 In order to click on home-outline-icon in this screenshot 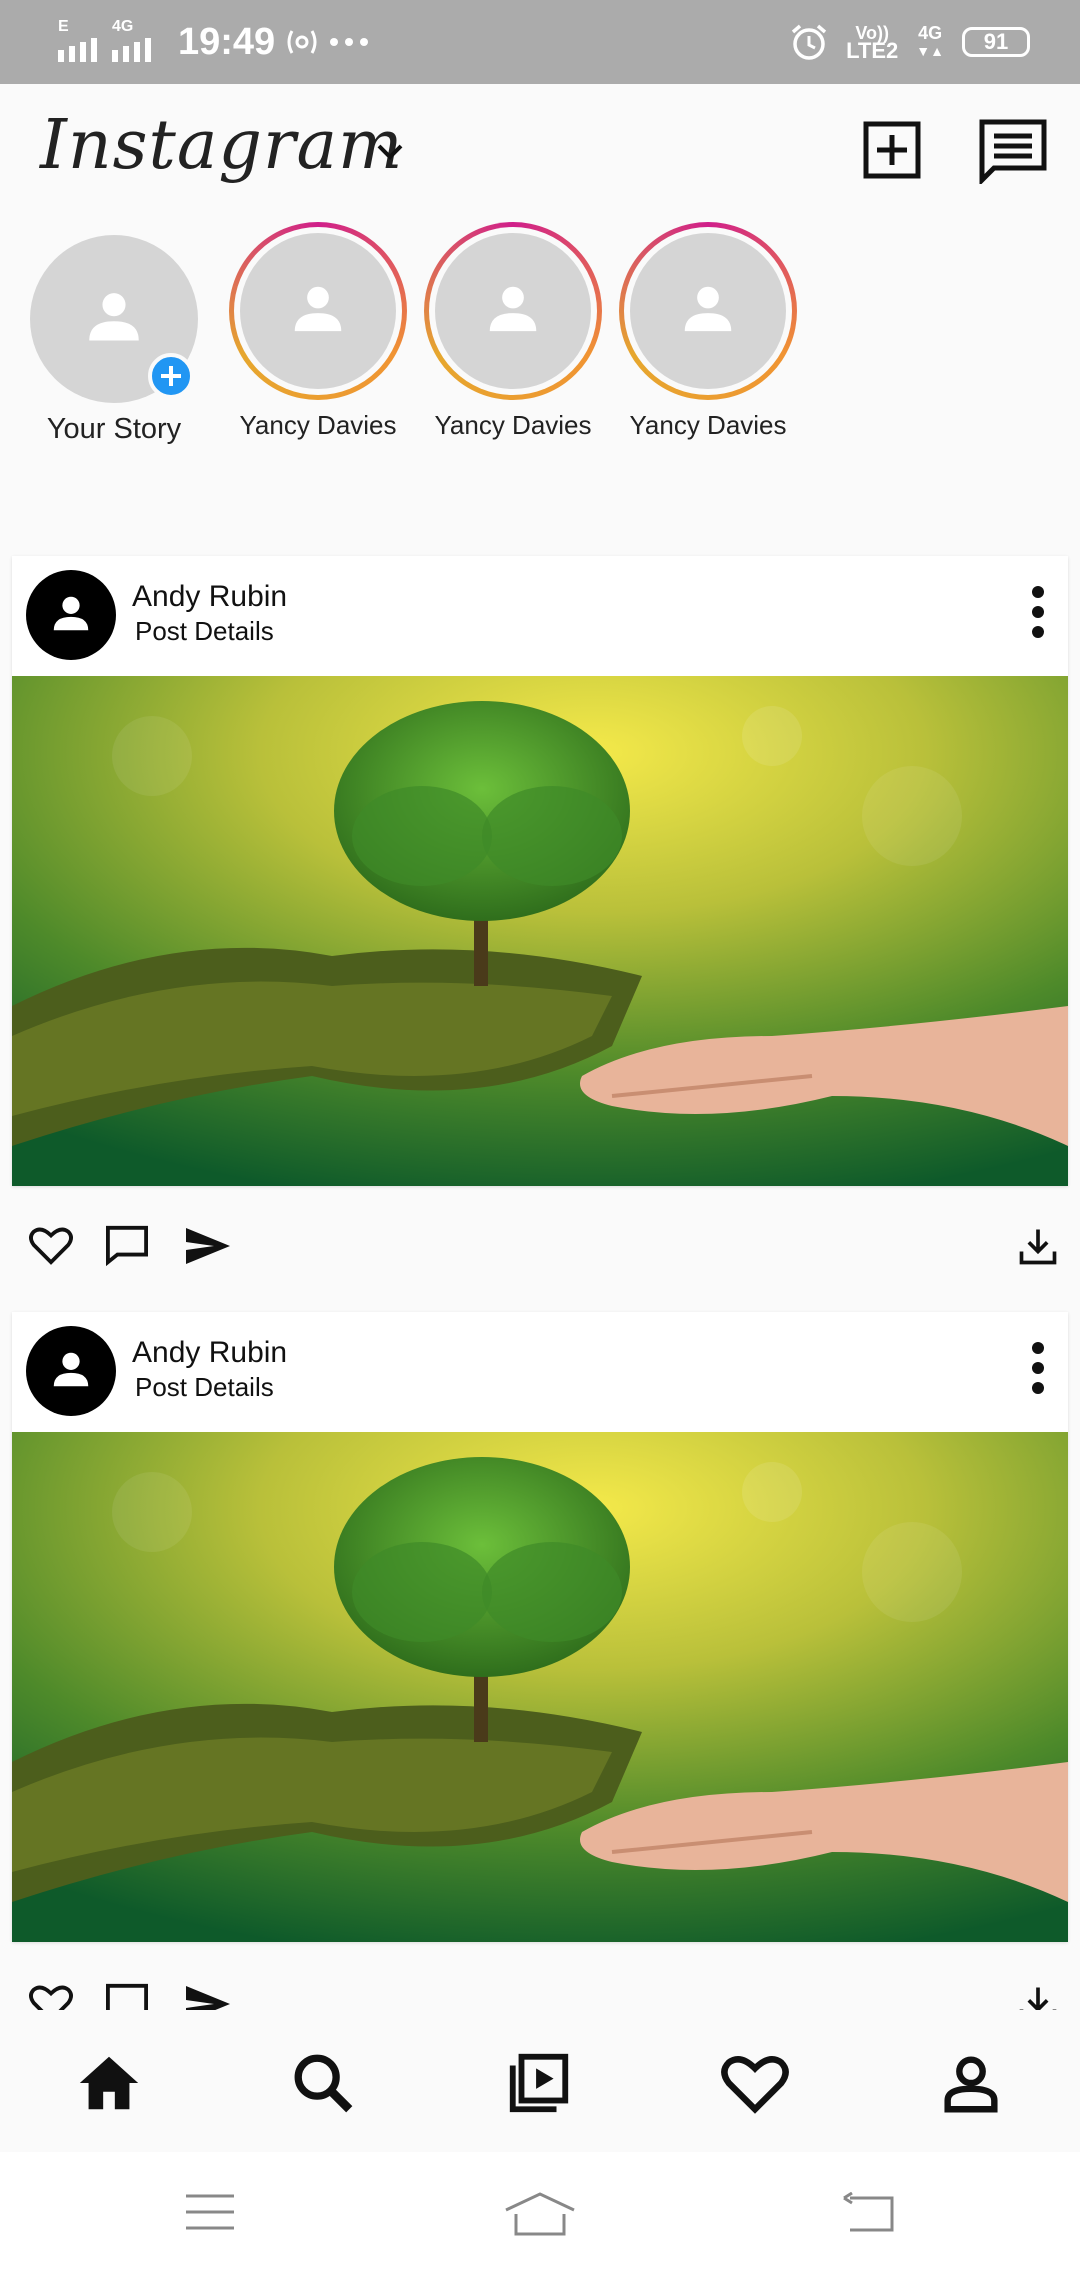, I will do `click(540, 2214)`.